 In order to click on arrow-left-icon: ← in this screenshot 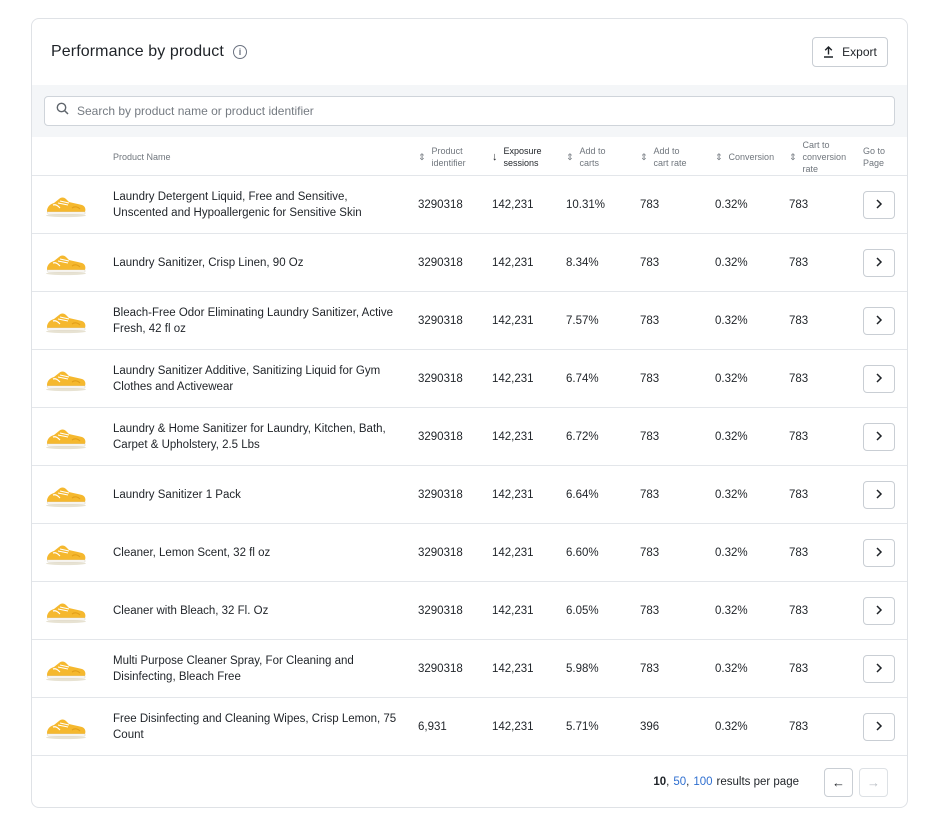, I will do `click(838, 782)`.